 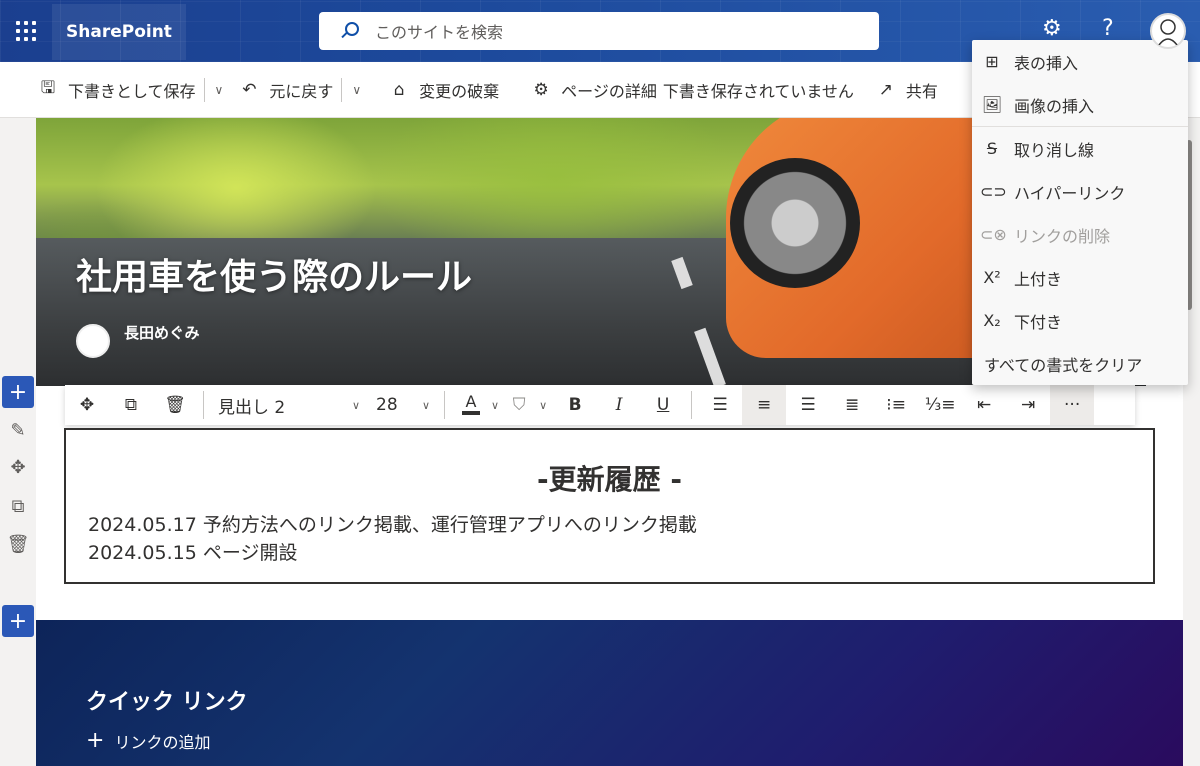 I want to click on menu-item-label: ハイパーリンク, so click(x=1070, y=193).